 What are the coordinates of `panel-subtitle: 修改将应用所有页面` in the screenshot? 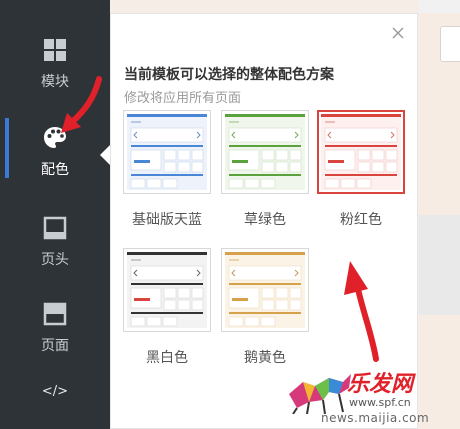 It's located at (183, 98).